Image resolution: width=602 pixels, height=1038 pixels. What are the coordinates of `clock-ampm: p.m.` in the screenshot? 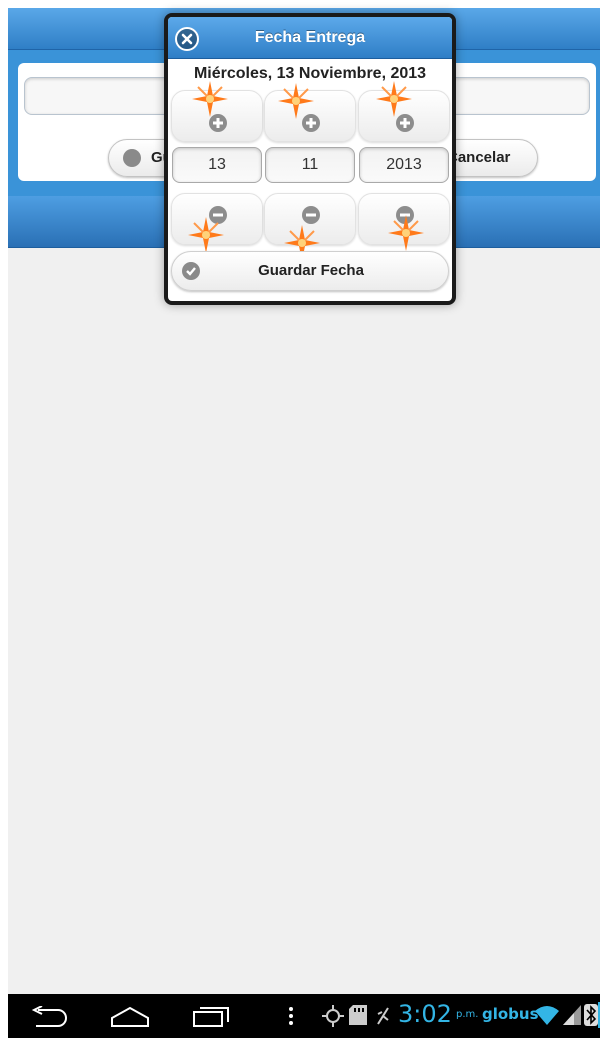 It's located at (467, 1014).